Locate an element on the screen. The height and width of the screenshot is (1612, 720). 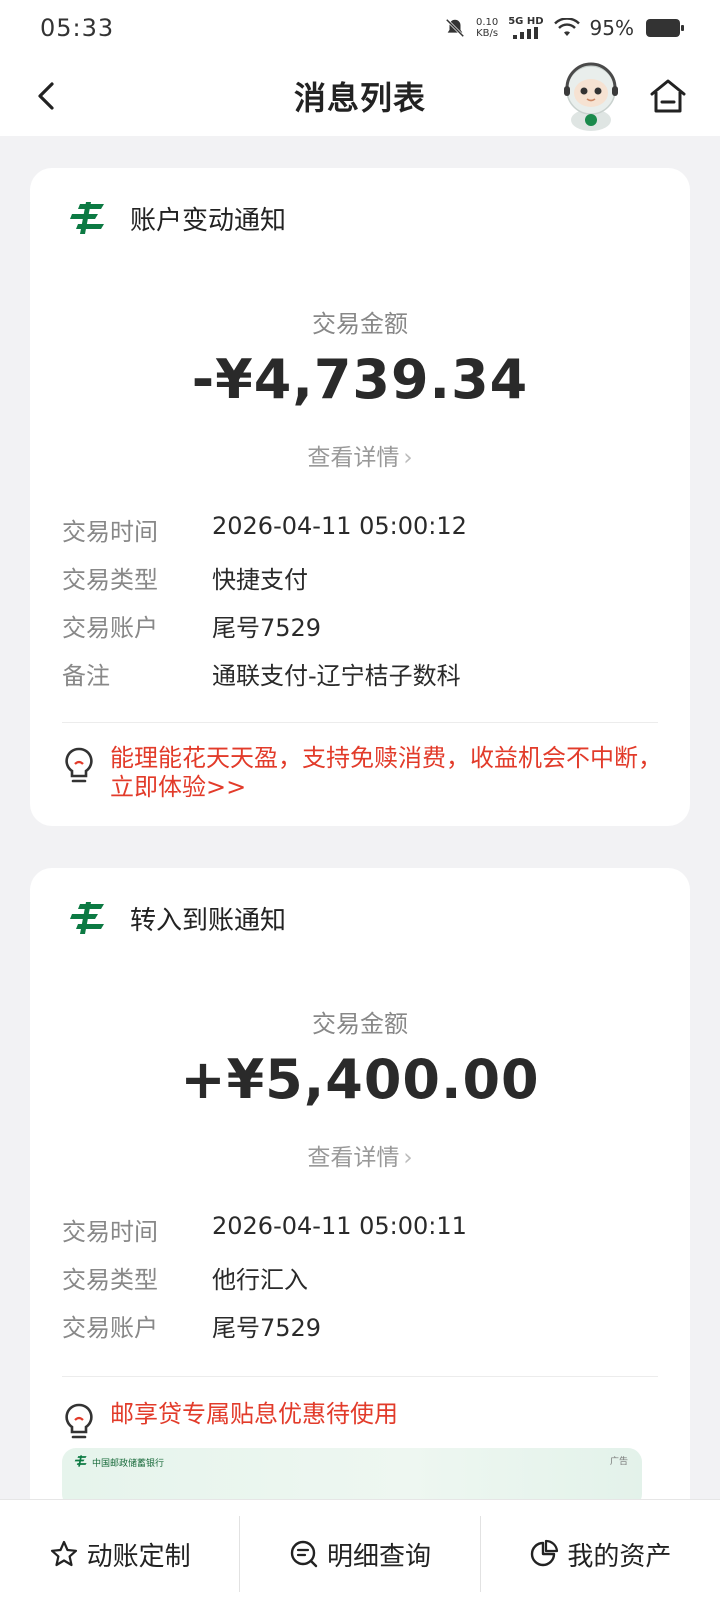
promo-text: 邮享贷专属贴息优惠待使用 is located at coordinates (254, 1414).